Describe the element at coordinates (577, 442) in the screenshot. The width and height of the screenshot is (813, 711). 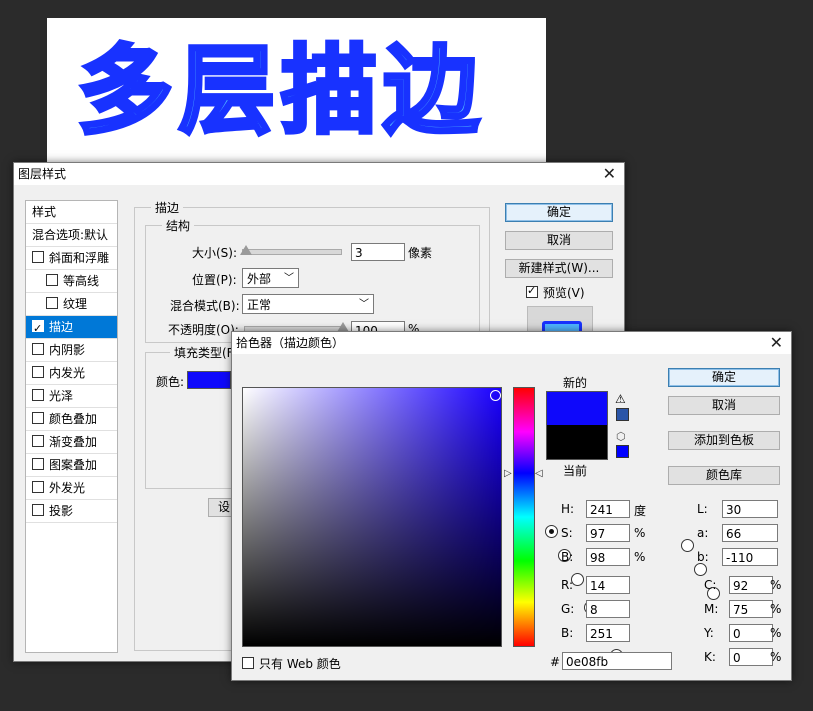
I see `current-color-swatch` at that location.